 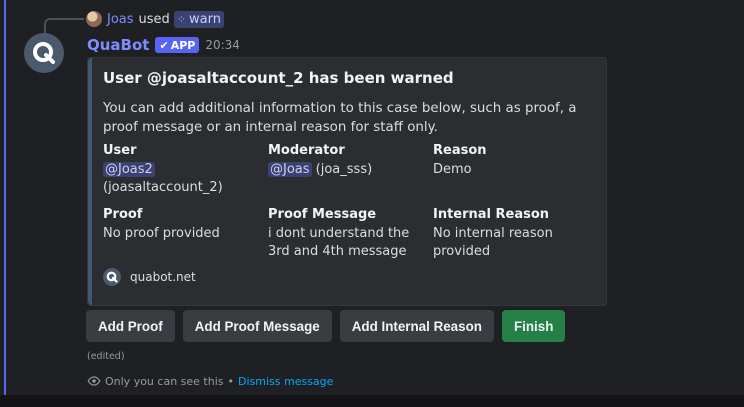 I want to click on field-value: @Joas2 (joasaltaccount_2), so click(x=182, y=179).